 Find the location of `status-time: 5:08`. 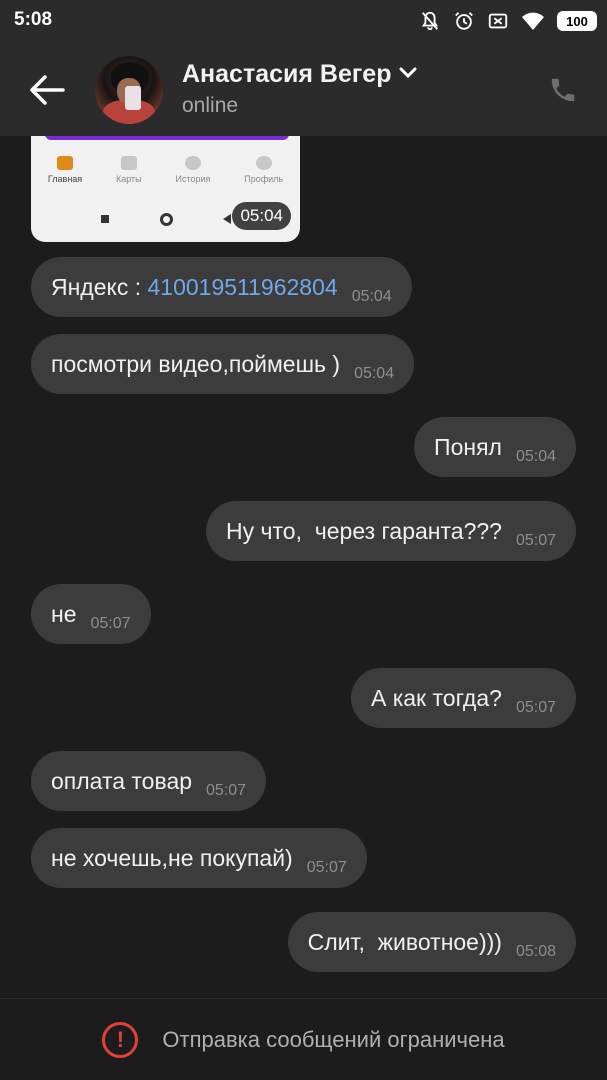

status-time: 5:08 is located at coordinates (33, 19).